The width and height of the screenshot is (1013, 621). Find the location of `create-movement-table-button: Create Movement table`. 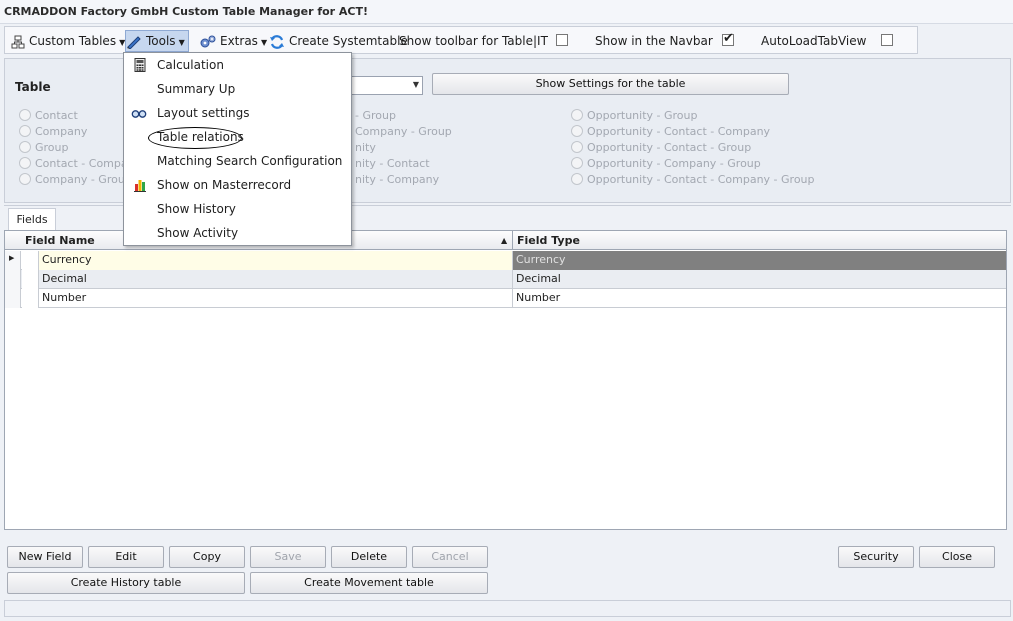

create-movement-table-button: Create Movement table is located at coordinates (369, 583).